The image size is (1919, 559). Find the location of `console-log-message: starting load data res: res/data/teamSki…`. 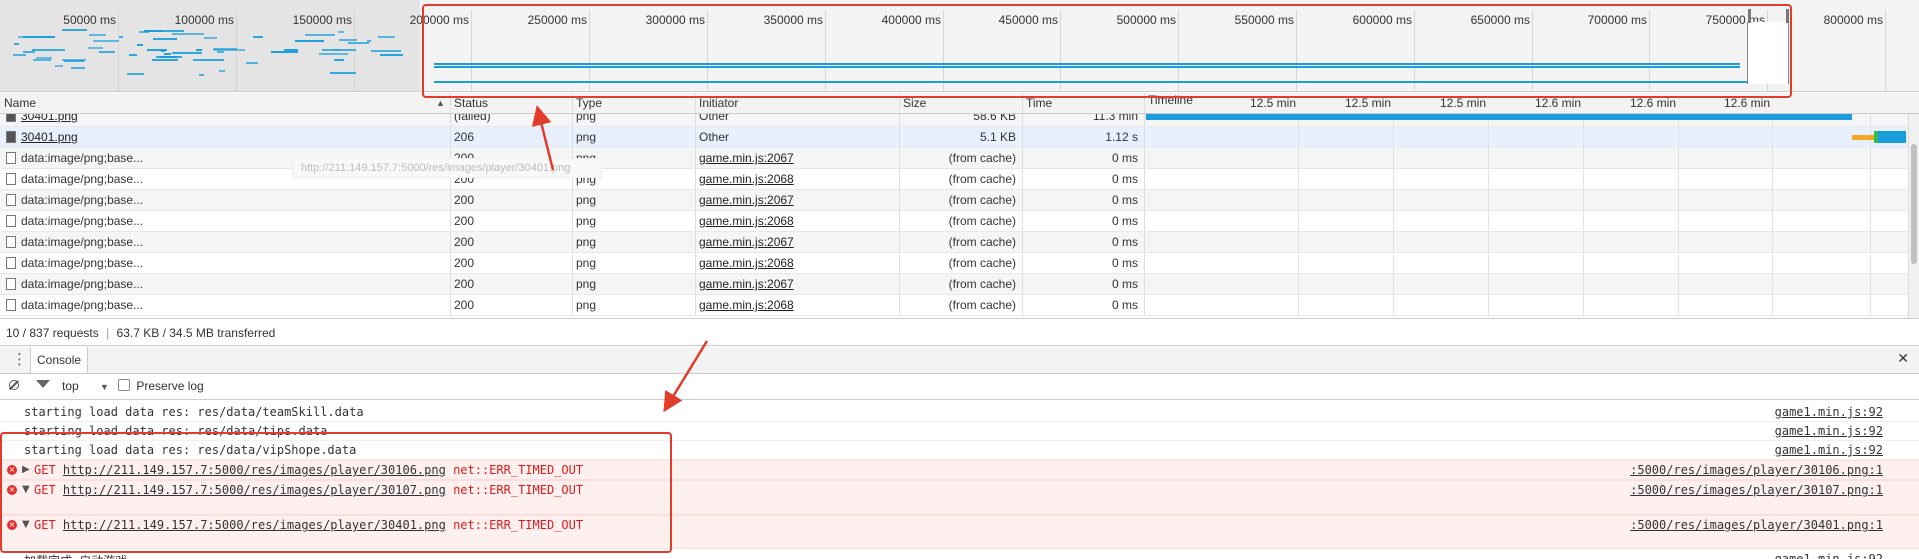

console-log-message: starting load data res: res/data/teamSki… is located at coordinates (959, 412).